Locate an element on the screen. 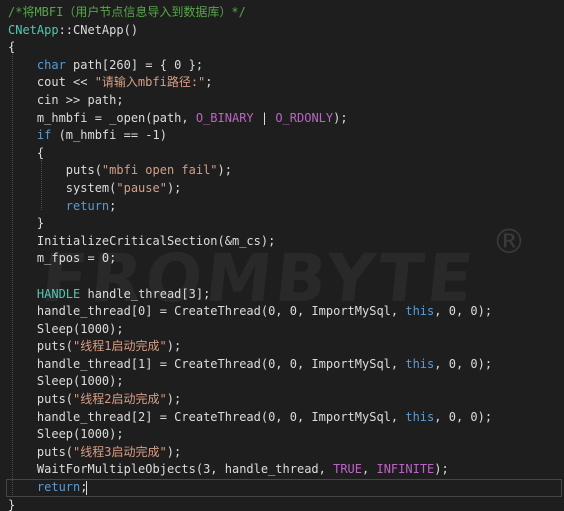 This screenshot has height=511, width=564. code-token-plain: handle_thread[3]; is located at coordinates (145, 293).